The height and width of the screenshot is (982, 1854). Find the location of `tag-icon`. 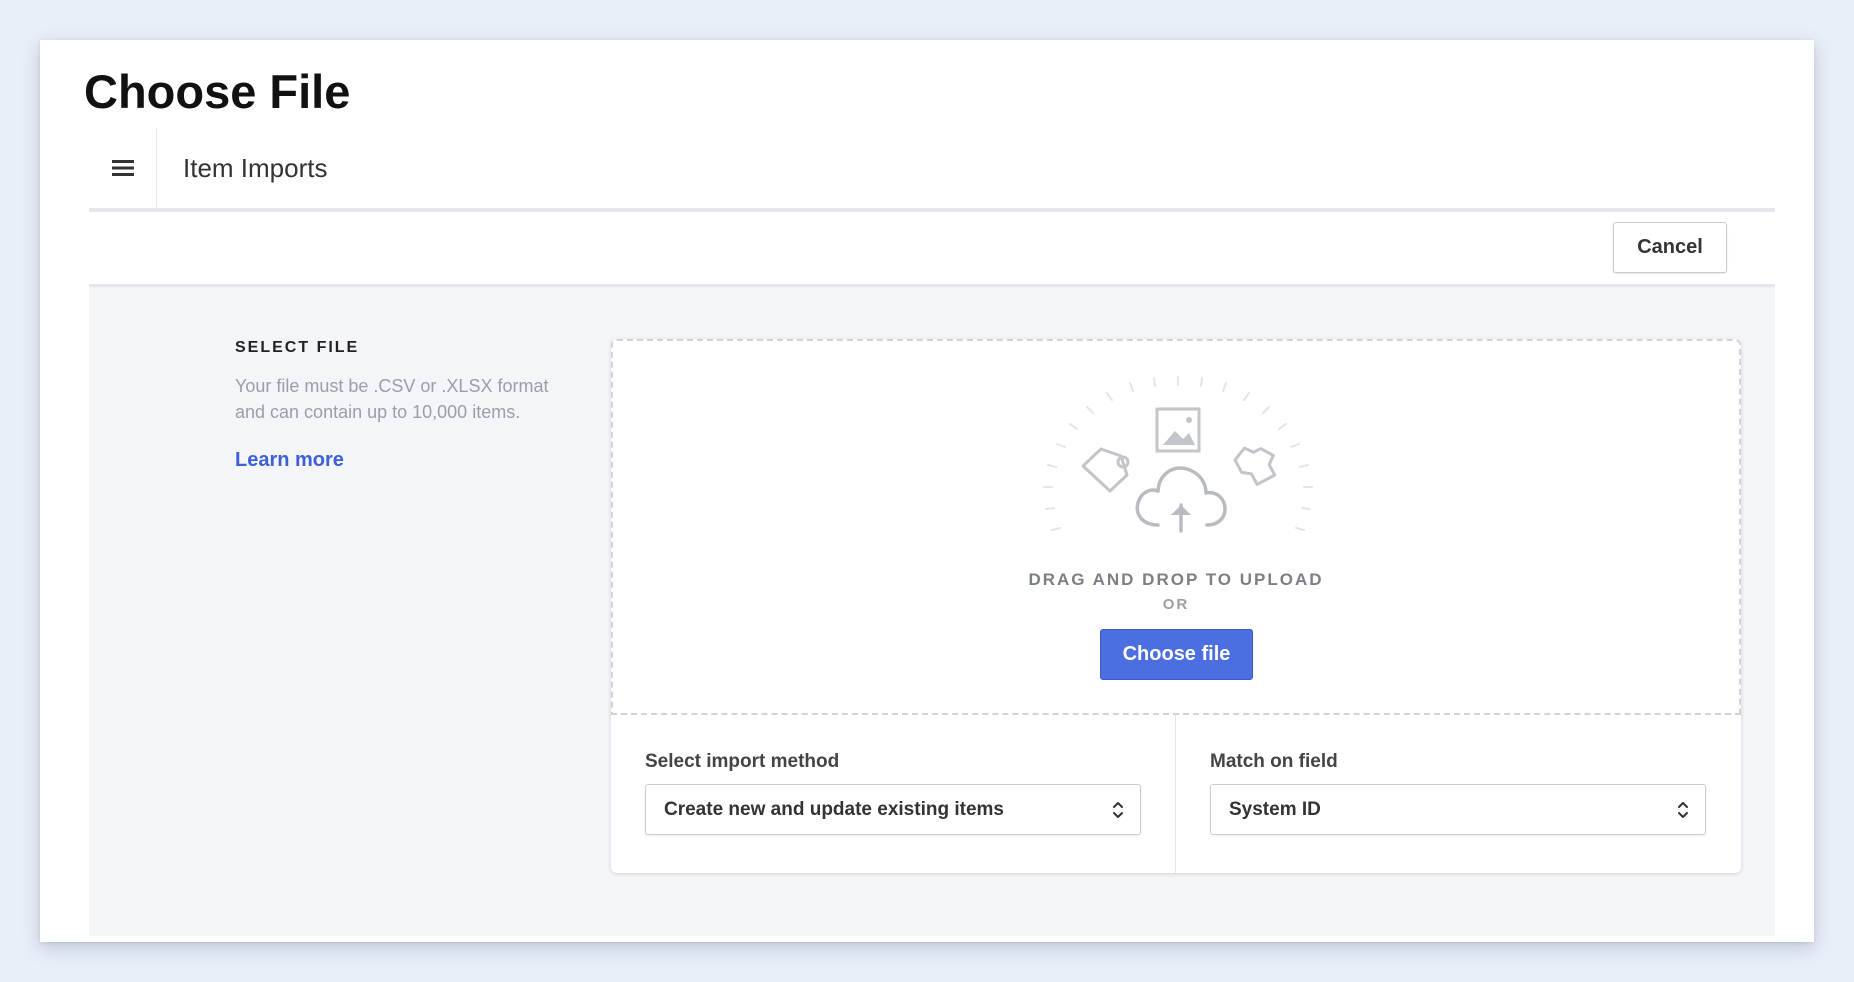

tag-icon is located at coordinates (1105, 470).